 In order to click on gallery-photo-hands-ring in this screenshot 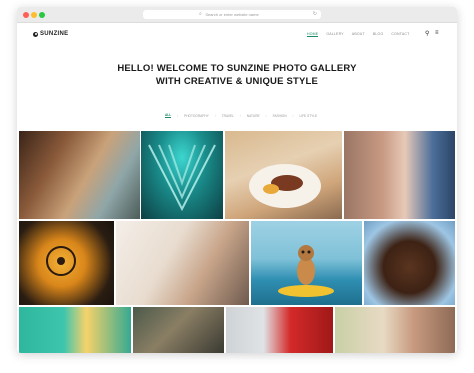, I will do `click(182, 263)`.